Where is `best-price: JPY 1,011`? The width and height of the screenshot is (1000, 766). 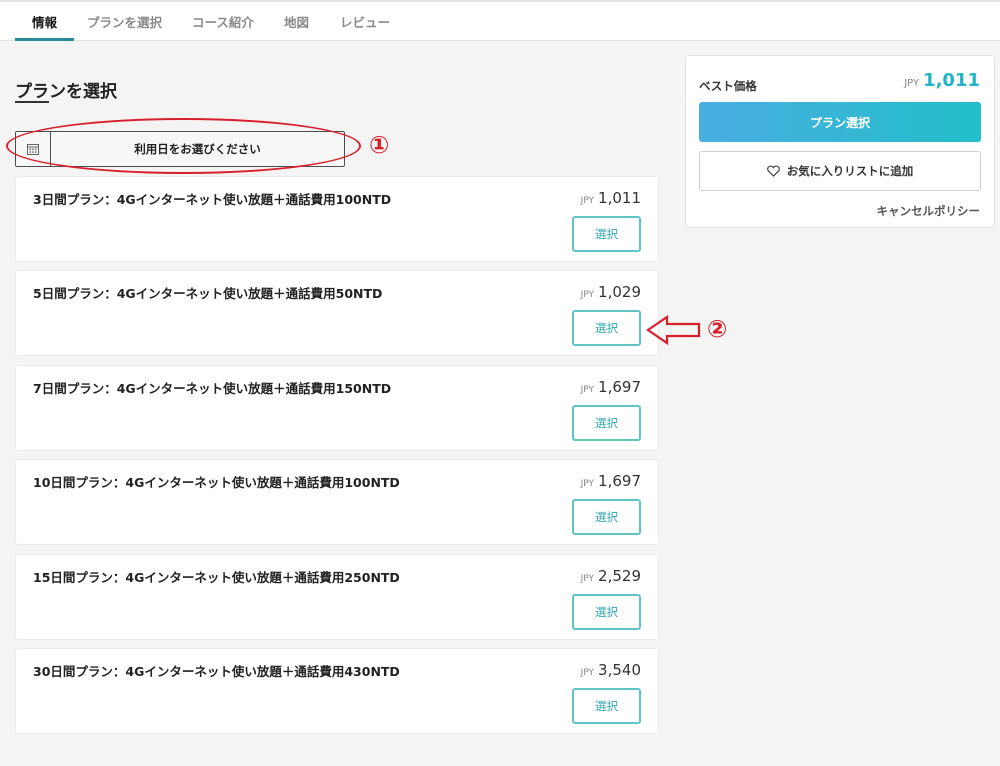
best-price: JPY 1,011 is located at coordinates (942, 80).